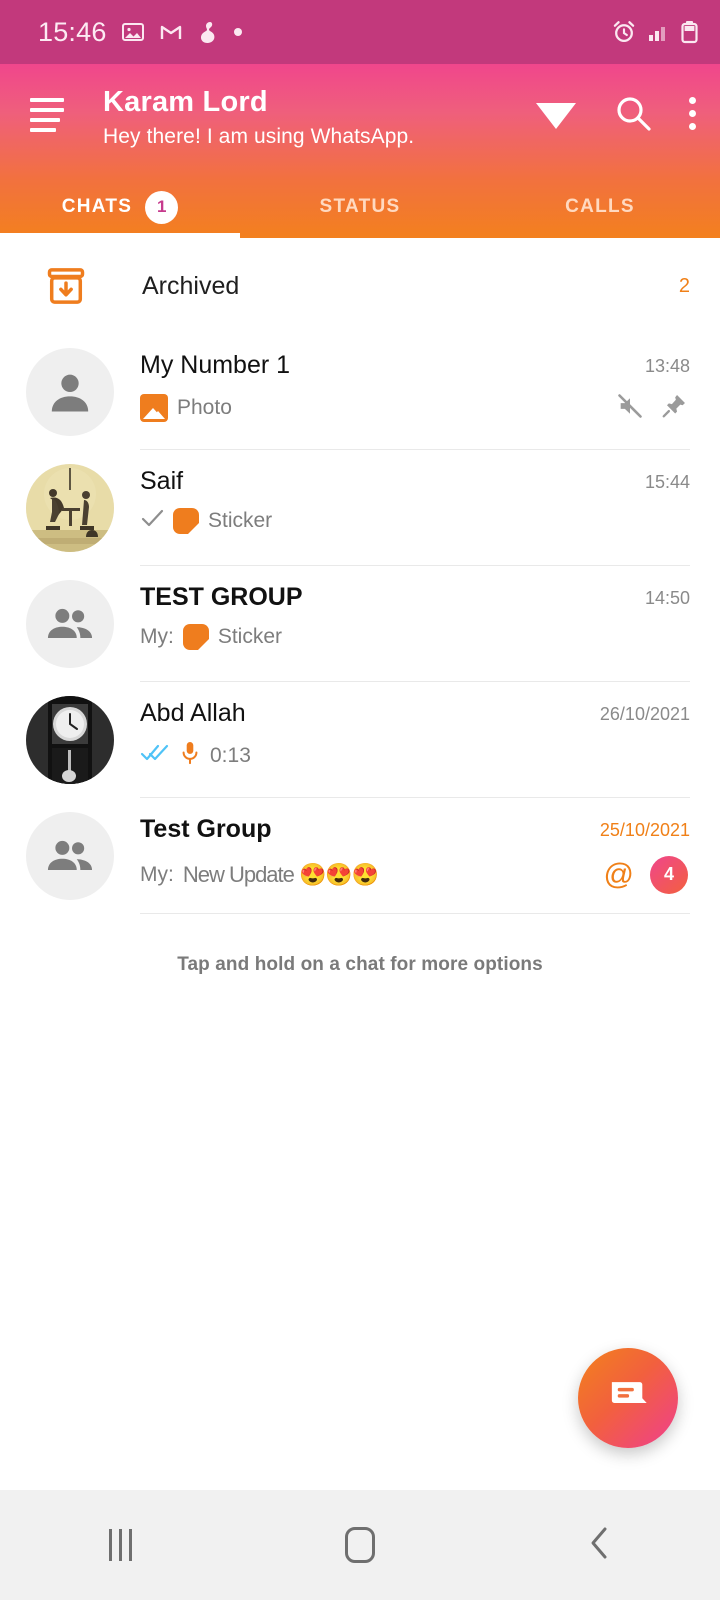  What do you see at coordinates (415, 829) in the screenshot?
I see `chat-row-top: Test Group 25/10/2021` at bounding box center [415, 829].